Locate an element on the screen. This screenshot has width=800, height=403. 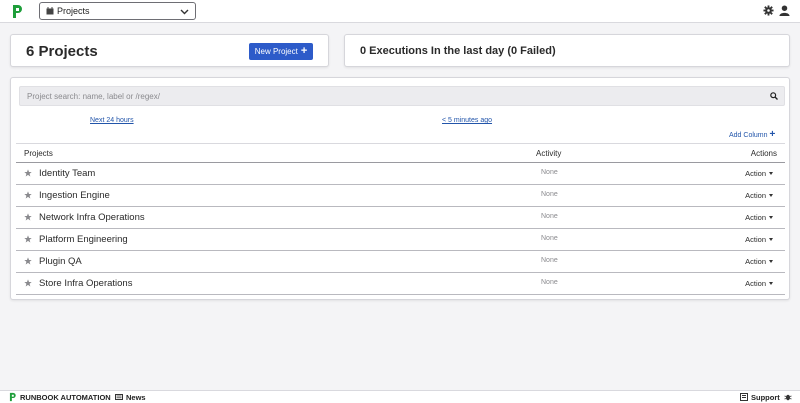
project-search-box is located at coordinates (402, 96).